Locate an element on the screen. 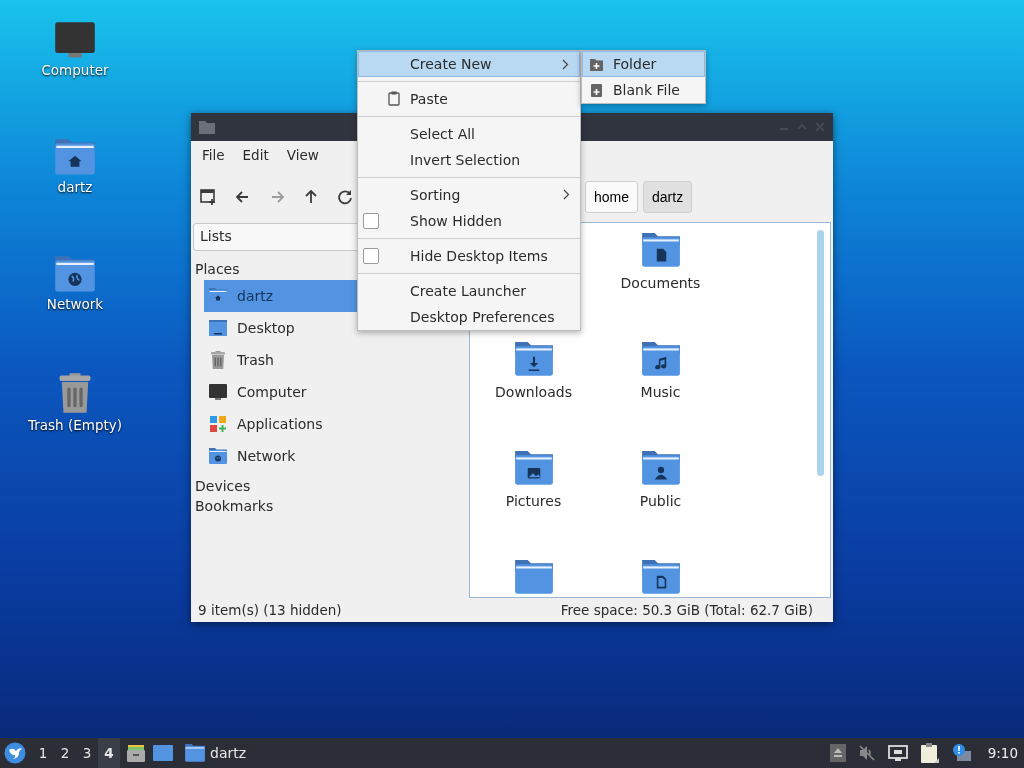 This screenshot has height=768, width=1024. free-space-text: Free space: 50.3 GiB (Total: 62.7 GiB) is located at coordinates (686, 610).